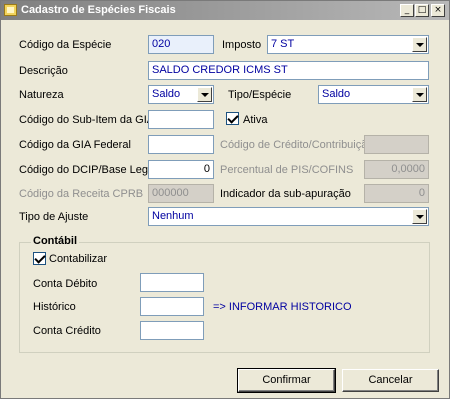  Describe the element at coordinates (396, 193) in the screenshot. I see `sub-apuracao-input: 0` at that location.